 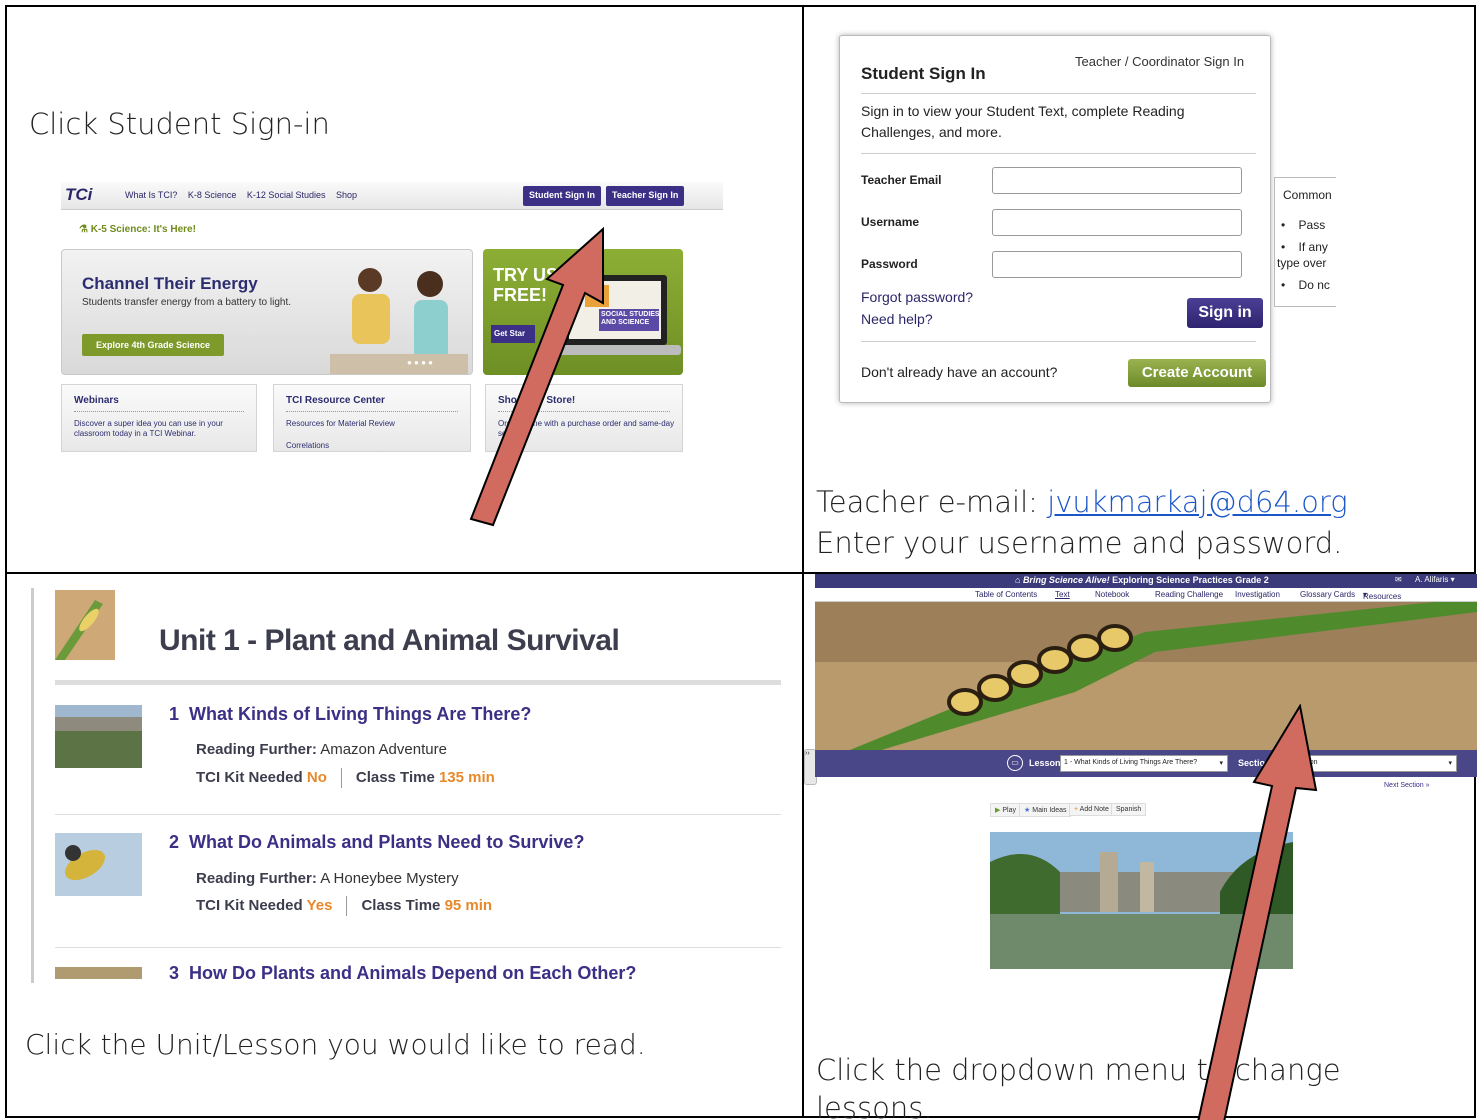 What do you see at coordinates (1015, 763) in the screenshot?
I see `book-icon: ▭` at bounding box center [1015, 763].